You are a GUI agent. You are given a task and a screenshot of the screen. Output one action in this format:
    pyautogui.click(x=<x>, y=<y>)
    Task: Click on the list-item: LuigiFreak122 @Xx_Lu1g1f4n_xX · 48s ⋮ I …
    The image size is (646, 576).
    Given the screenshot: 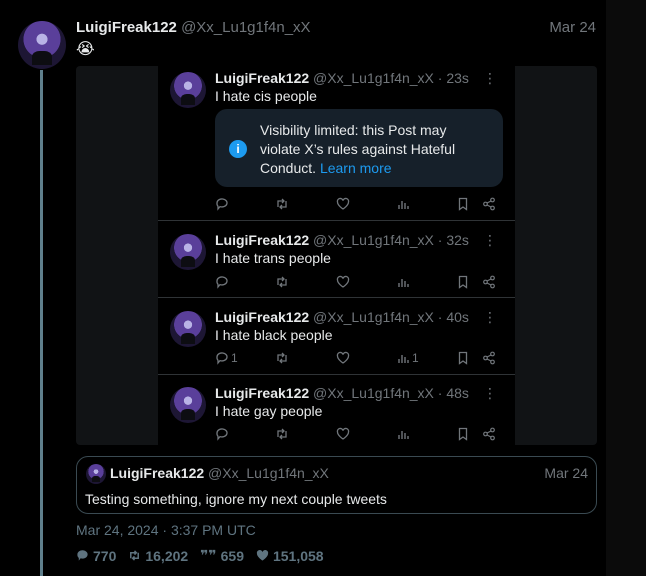 What is the action you would take?
    pyautogui.click(x=336, y=413)
    